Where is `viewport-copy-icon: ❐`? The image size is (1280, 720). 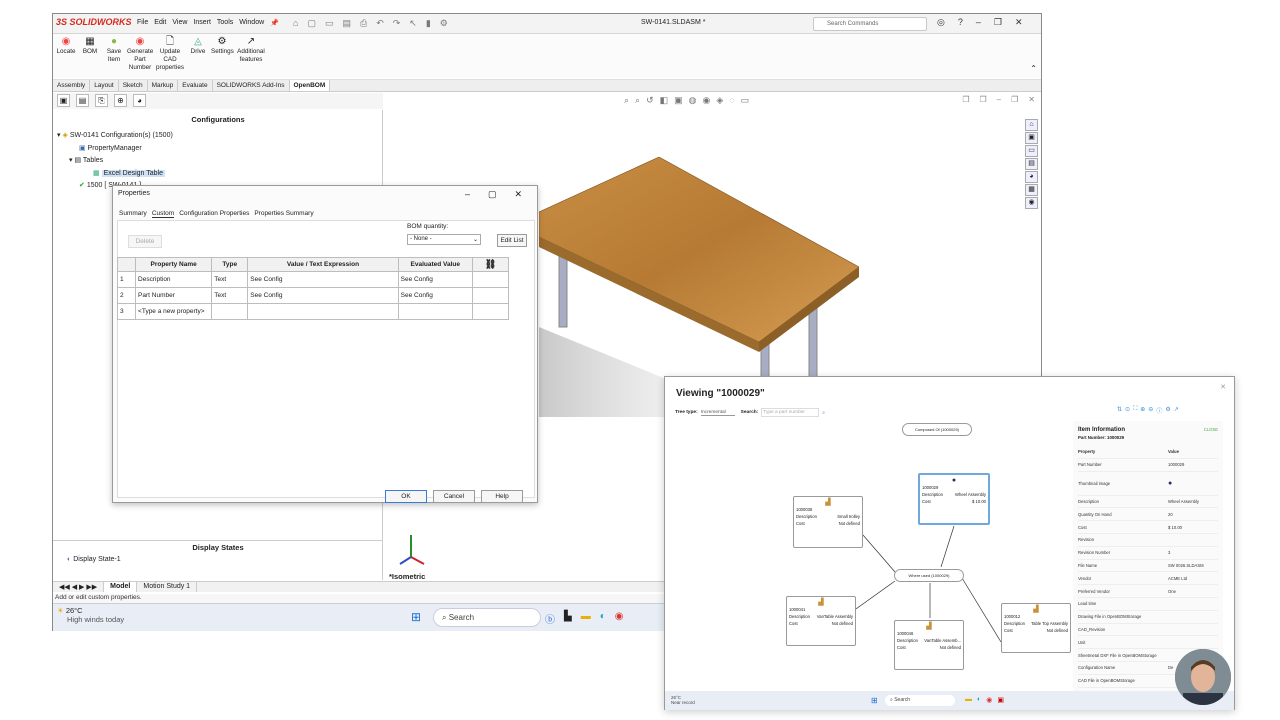
viewport-copy-icon: ❐ is located at coordinates (965, 99).